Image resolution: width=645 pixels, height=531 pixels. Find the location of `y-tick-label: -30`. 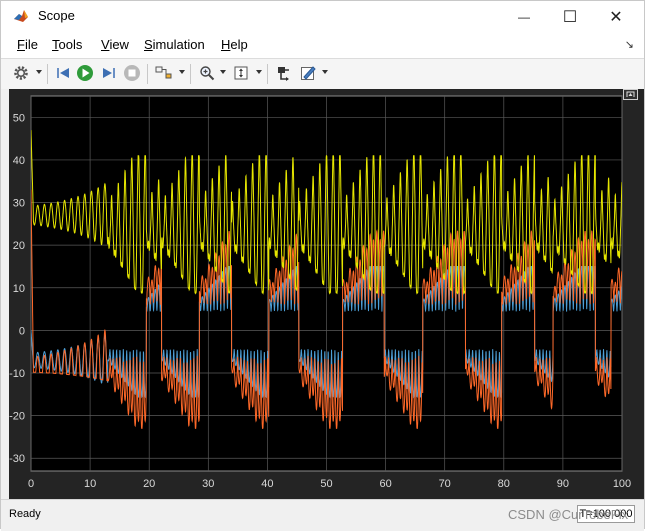

y-tick-label: -30 is located at coordinates (17, 459).